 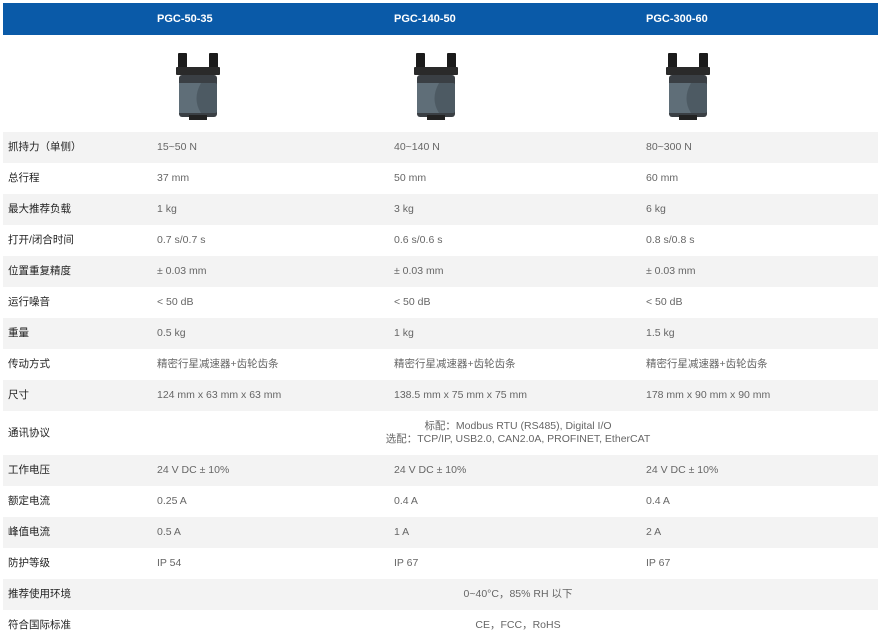 I want to click on table-row-standards: 符合国际标准 CE，FCC，RoHS, so click(x=440, y=625).